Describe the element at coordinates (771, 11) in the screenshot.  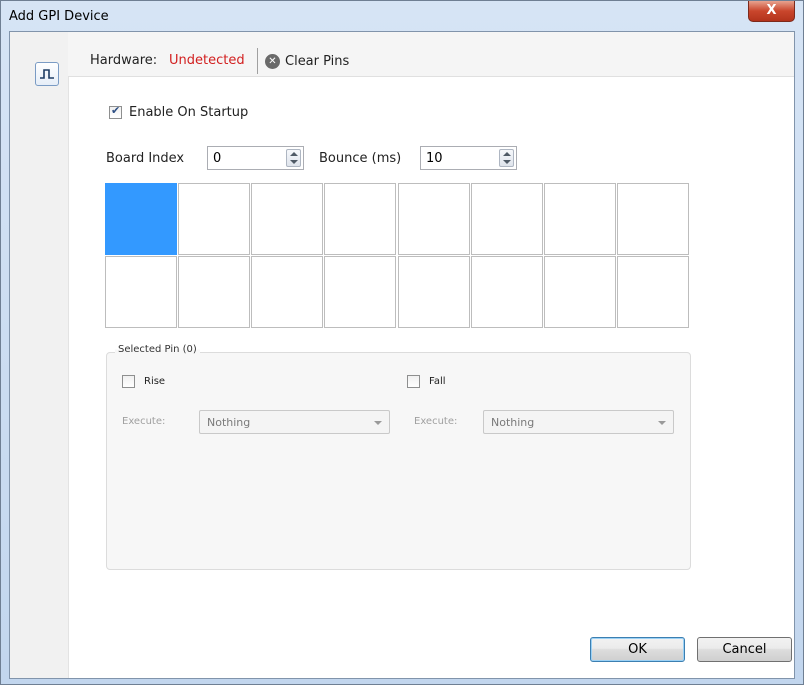
I see `close-button: X` at that location.